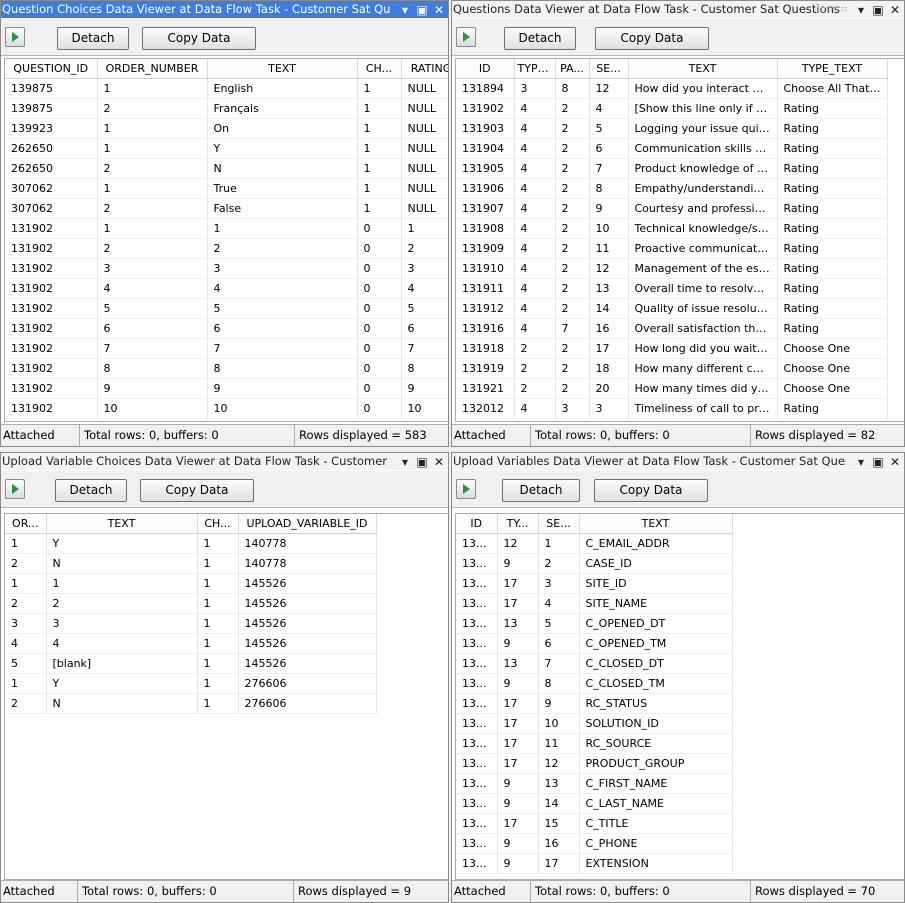 This screenshot has height=903, width=905. Describe the element at coordinates (652, 38) in the screenshot. I see `copy-data-button: Copy Data` at that location.